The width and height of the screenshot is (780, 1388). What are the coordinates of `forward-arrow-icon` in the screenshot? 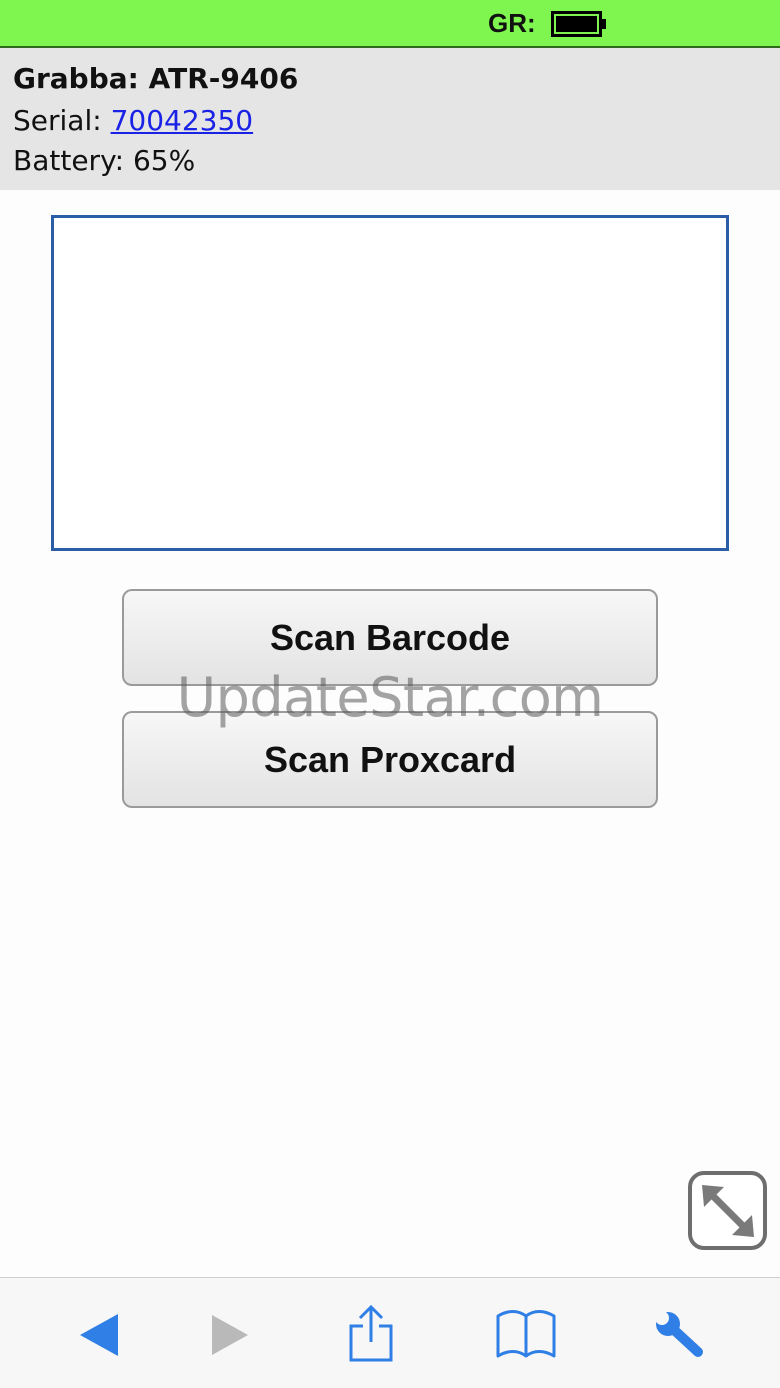 It's located at (230, 1335).